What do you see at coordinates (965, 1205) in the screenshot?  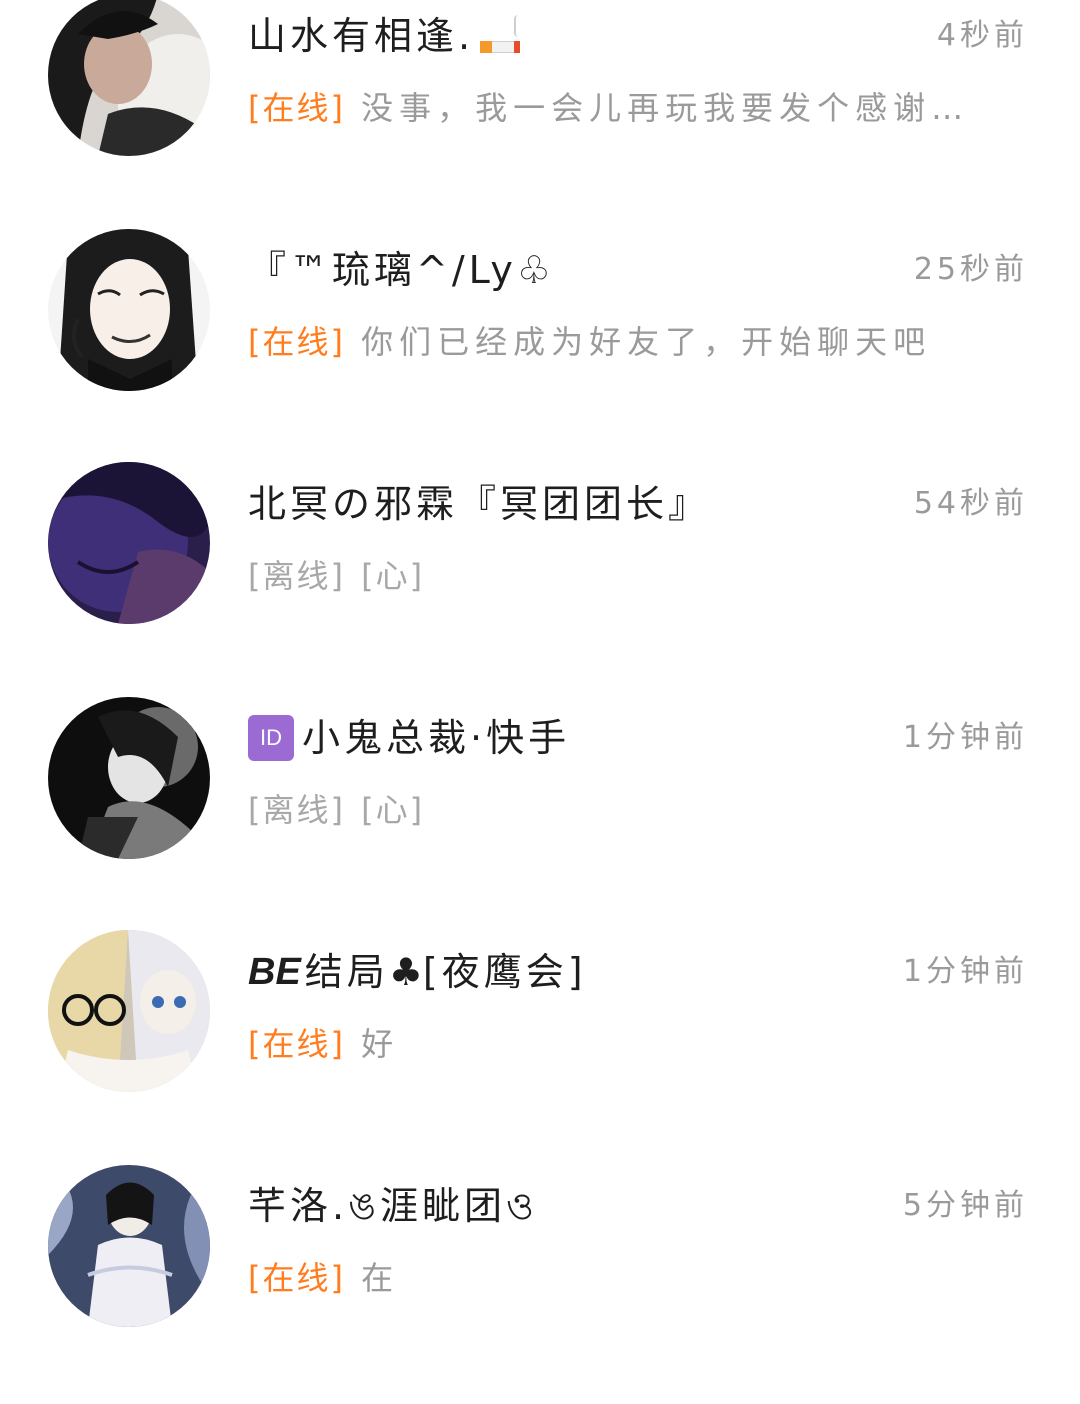 I see `message-time: 5分钟前` at bounding box center [965, 1205].